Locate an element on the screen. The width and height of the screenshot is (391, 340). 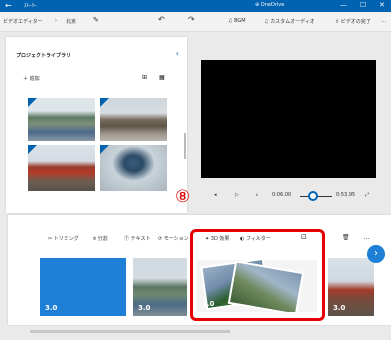
next-frame-icon: ▹ is located at coordinates (257, 195).